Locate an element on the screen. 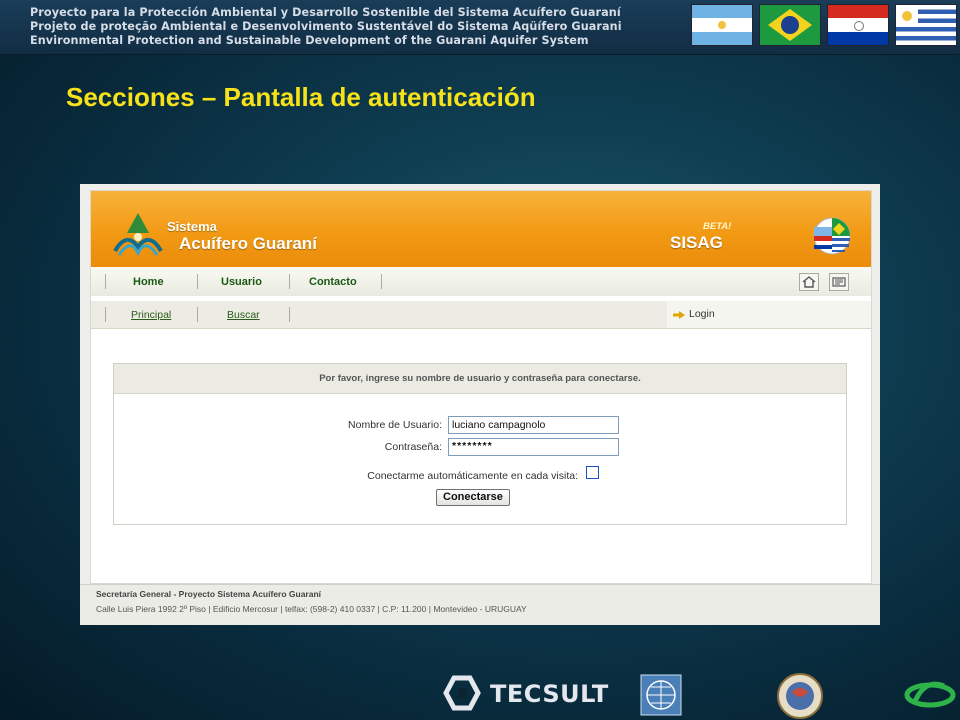 This screenshot has width=960, height=720. arrow-right-icon is located at coordinates (679, 315).